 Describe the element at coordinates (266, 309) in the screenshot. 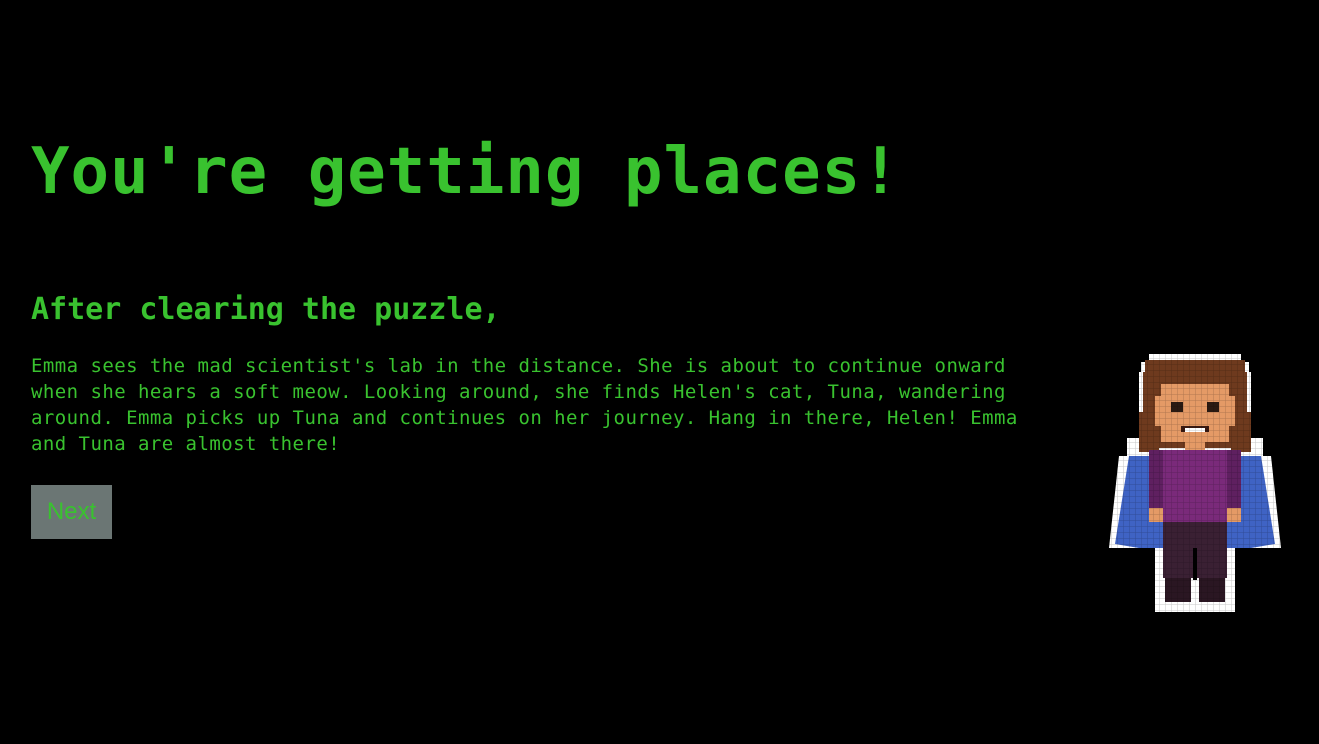

I see `story-subheading: After clearing the puzzle,` at that location.